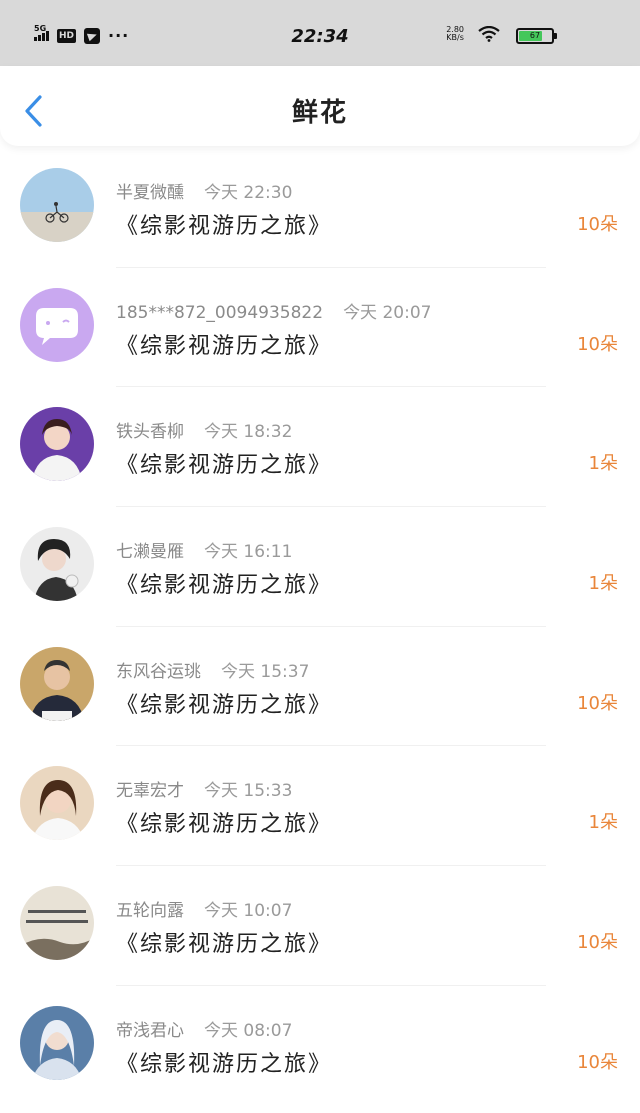 The height and width of the screenshot is (1113, 640). Describe the element at coordinates (220, 312) in the screenshot. I see `sender-name: 185***872_0094935822` at that location.